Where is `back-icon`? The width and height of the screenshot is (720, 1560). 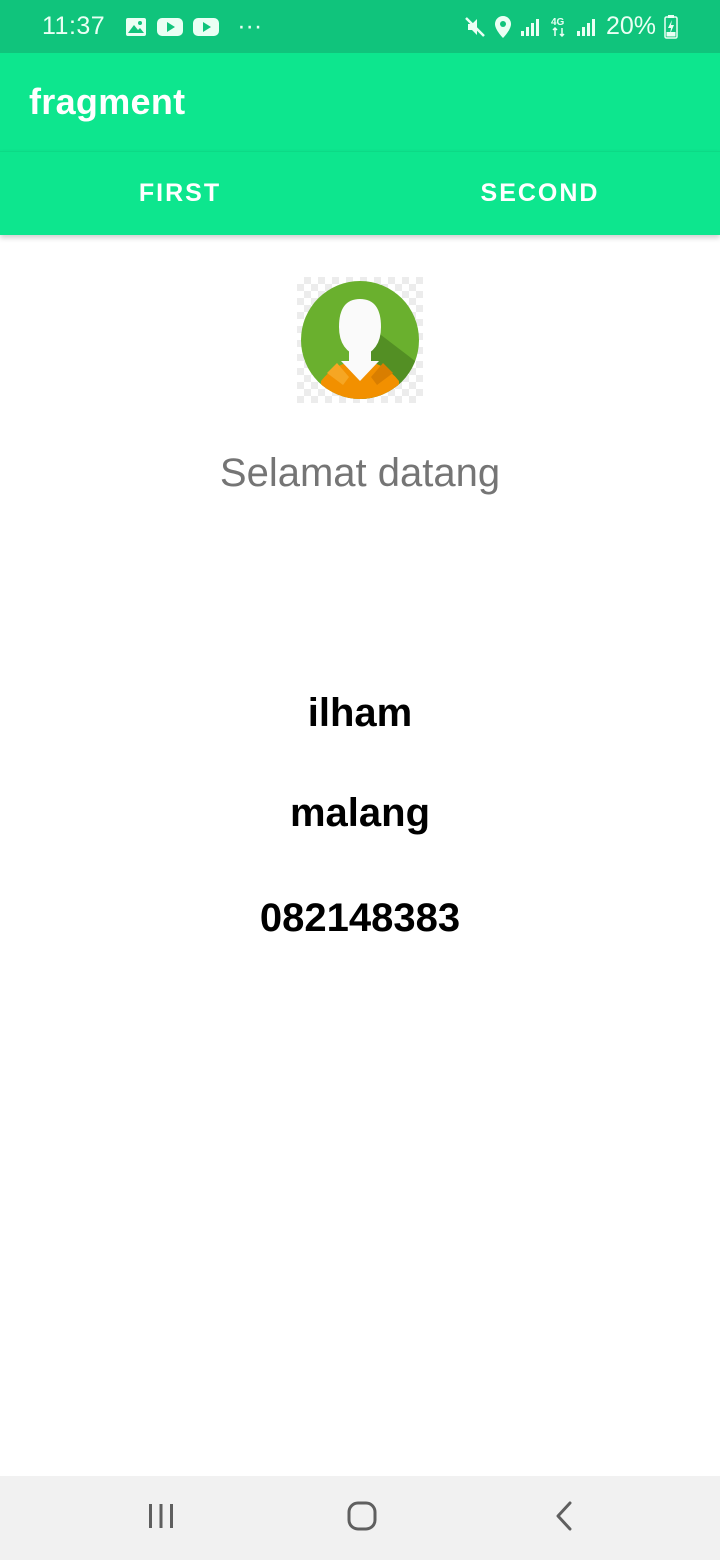
back-icon is located at coordinates (564, 1518).